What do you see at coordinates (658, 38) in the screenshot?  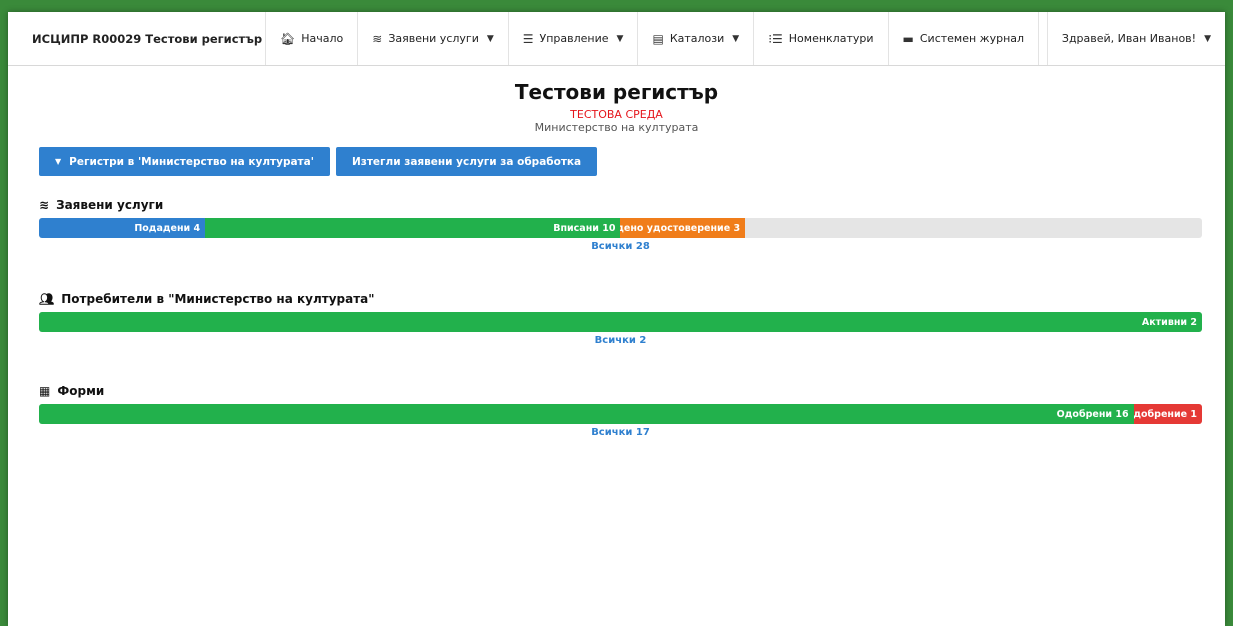 I see `catalog-icon: ▤` at bounding box center [658, 38].